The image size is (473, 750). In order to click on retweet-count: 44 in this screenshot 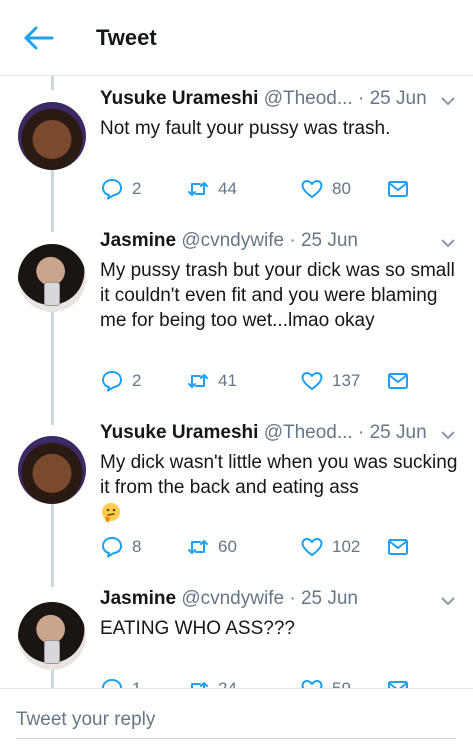, I will do `click(227, 188)`.